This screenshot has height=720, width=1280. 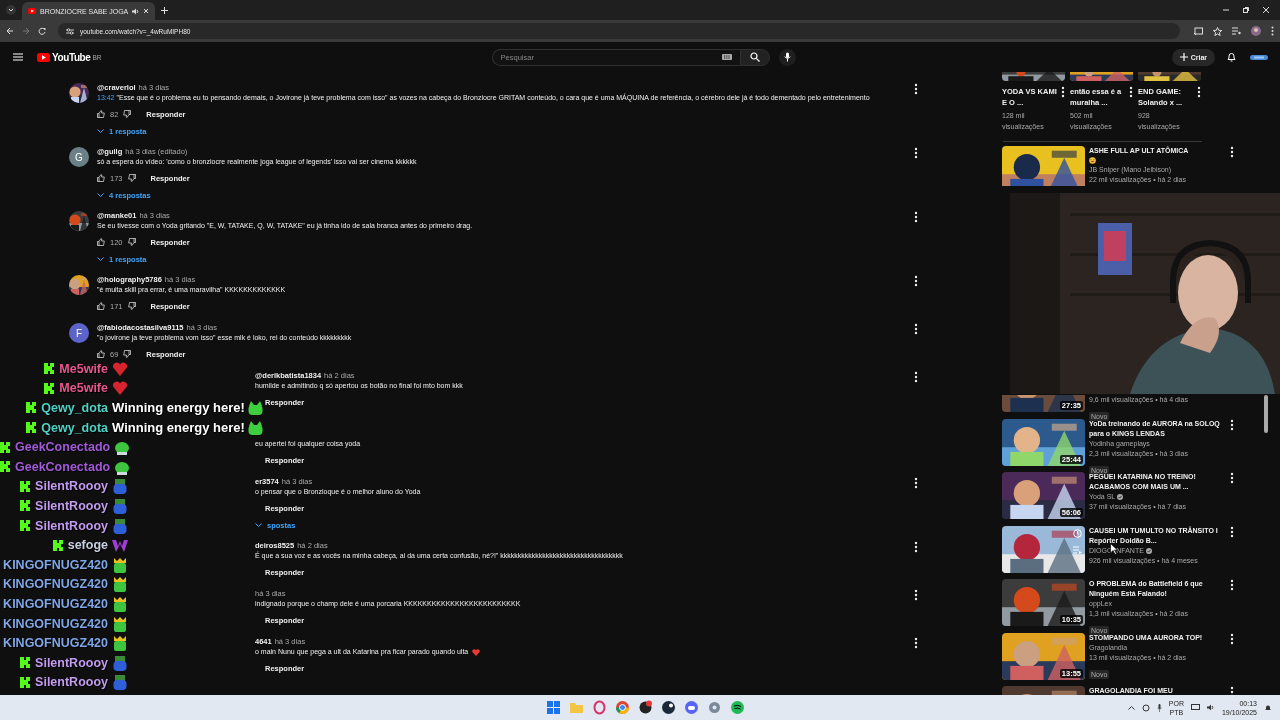 What do you see at coordinates (737, 707) in the screenshot?
I see `music-icon` at bounding box center [737, 707].